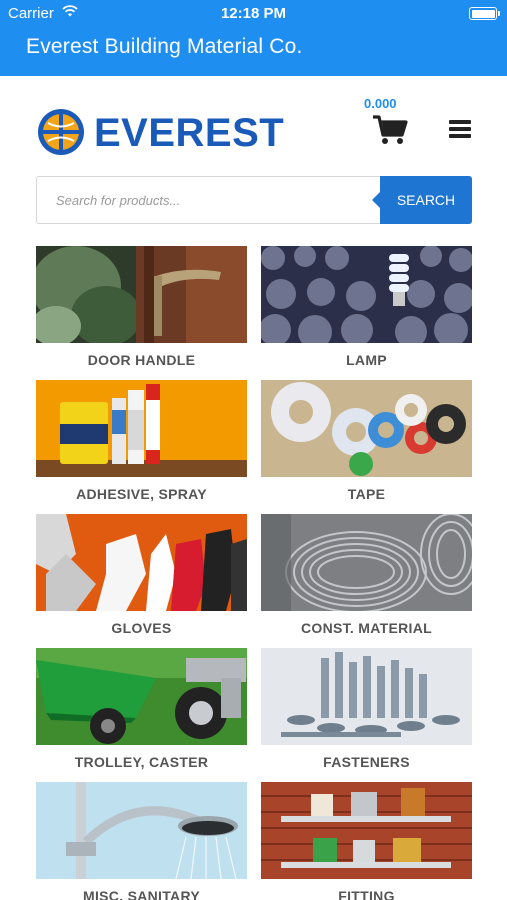 This screenshot has height=900, width=507. Describe the element at coordinates (366, 628) in the screenshot. I see `category-label: CONST. MATERIAL` at that location.